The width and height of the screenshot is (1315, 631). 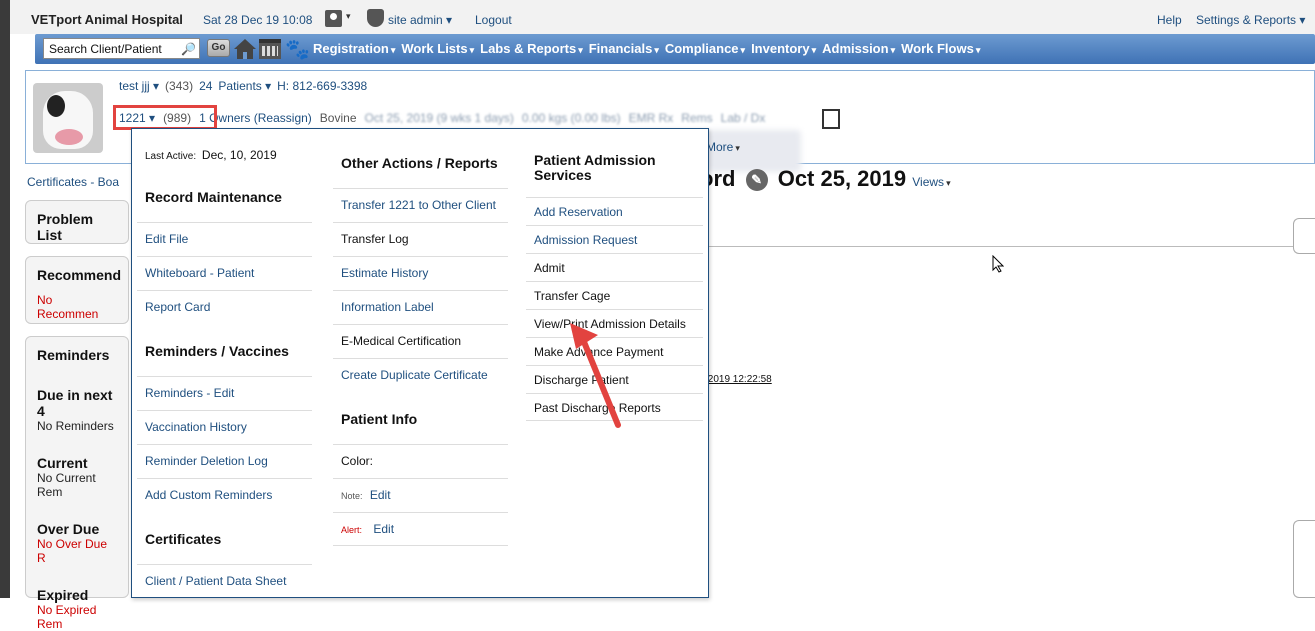 I want to click on alert-edit-link: Edit, so click(x=383, y=529).